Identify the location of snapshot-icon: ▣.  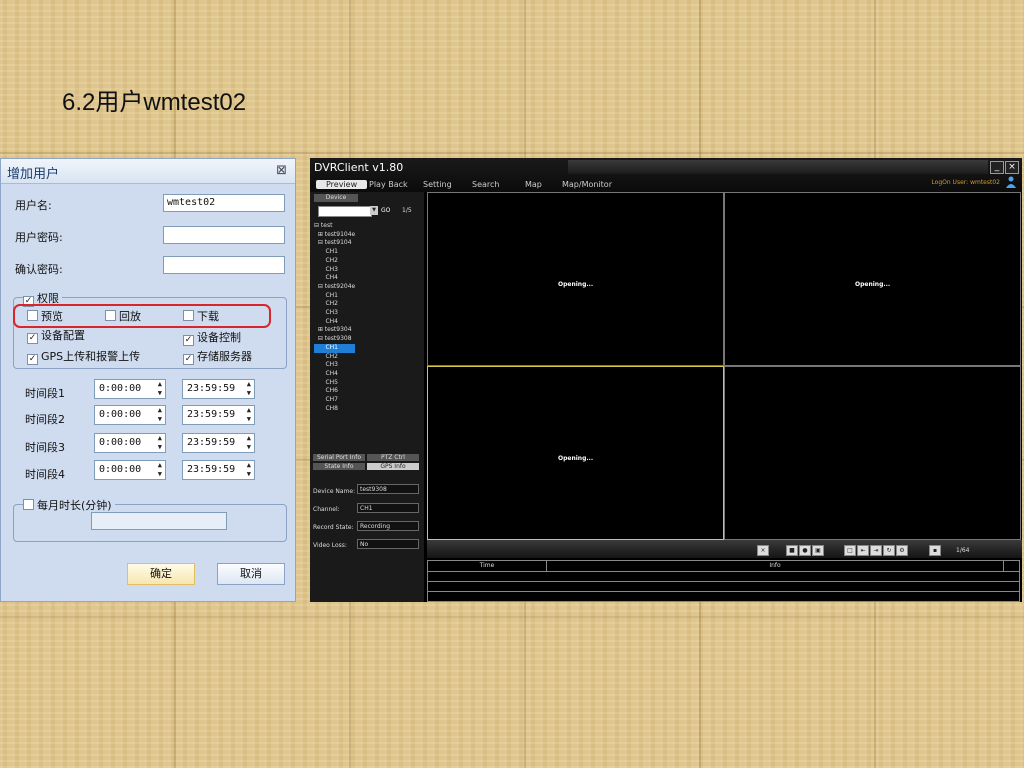
(818, 550).